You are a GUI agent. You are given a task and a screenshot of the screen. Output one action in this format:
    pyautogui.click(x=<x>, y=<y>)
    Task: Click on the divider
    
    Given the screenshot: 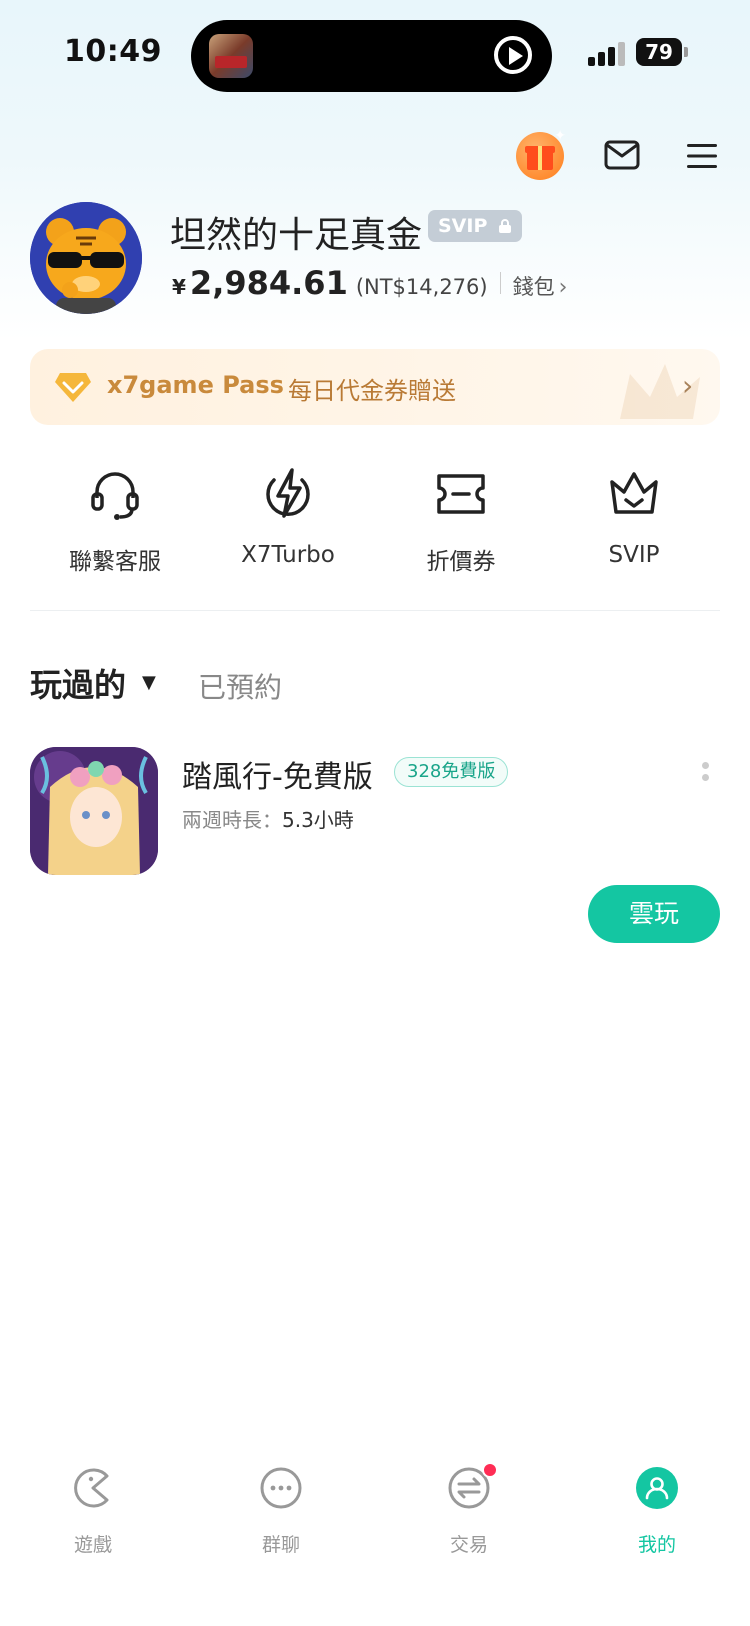 What is the action you would take?
    pyautogui.click(x=500, y=283)
    